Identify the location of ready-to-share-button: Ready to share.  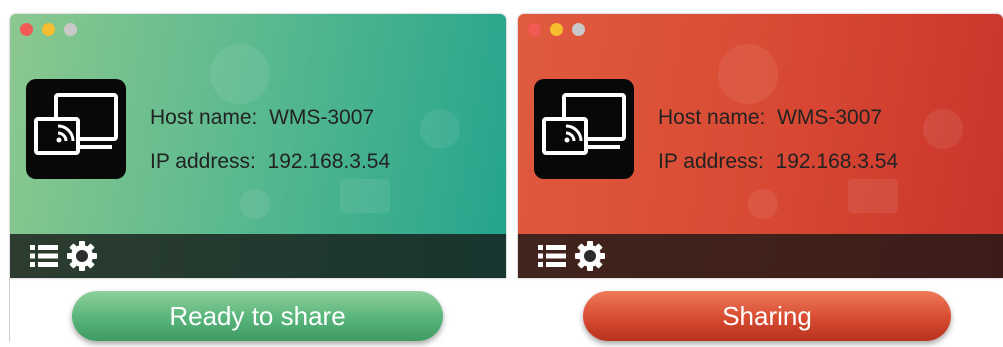
(257, 316).